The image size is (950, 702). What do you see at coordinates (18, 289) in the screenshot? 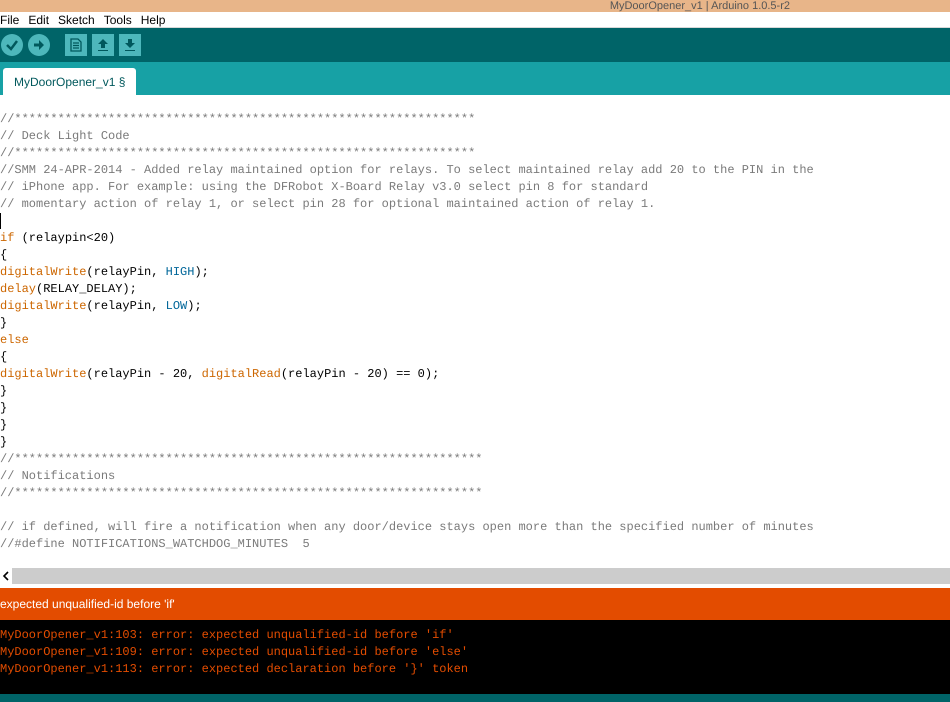
I see `code-token: delay` at bounding box center [18, 289].